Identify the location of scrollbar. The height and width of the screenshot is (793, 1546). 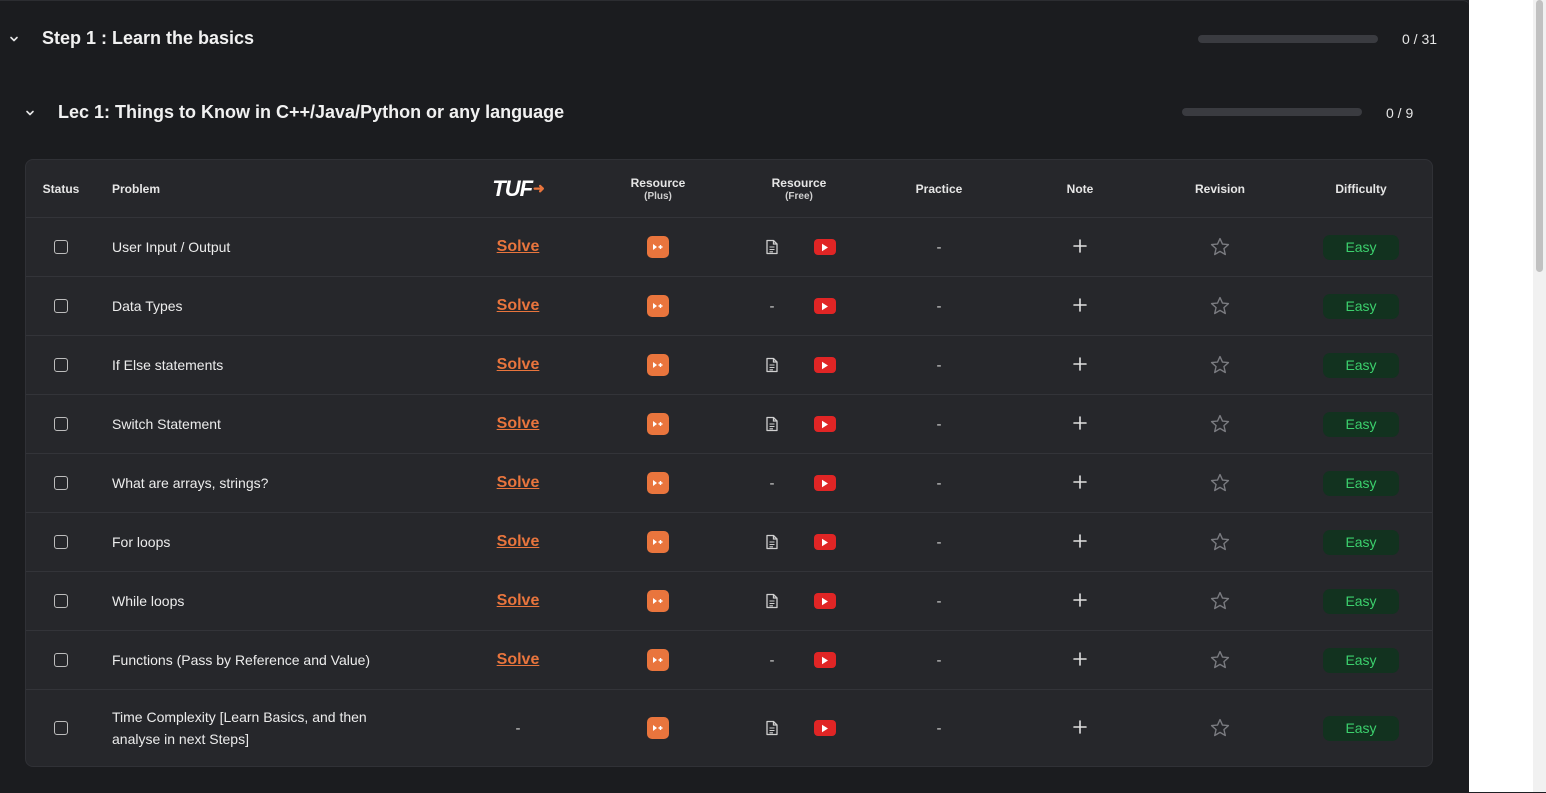
(1539, 396).